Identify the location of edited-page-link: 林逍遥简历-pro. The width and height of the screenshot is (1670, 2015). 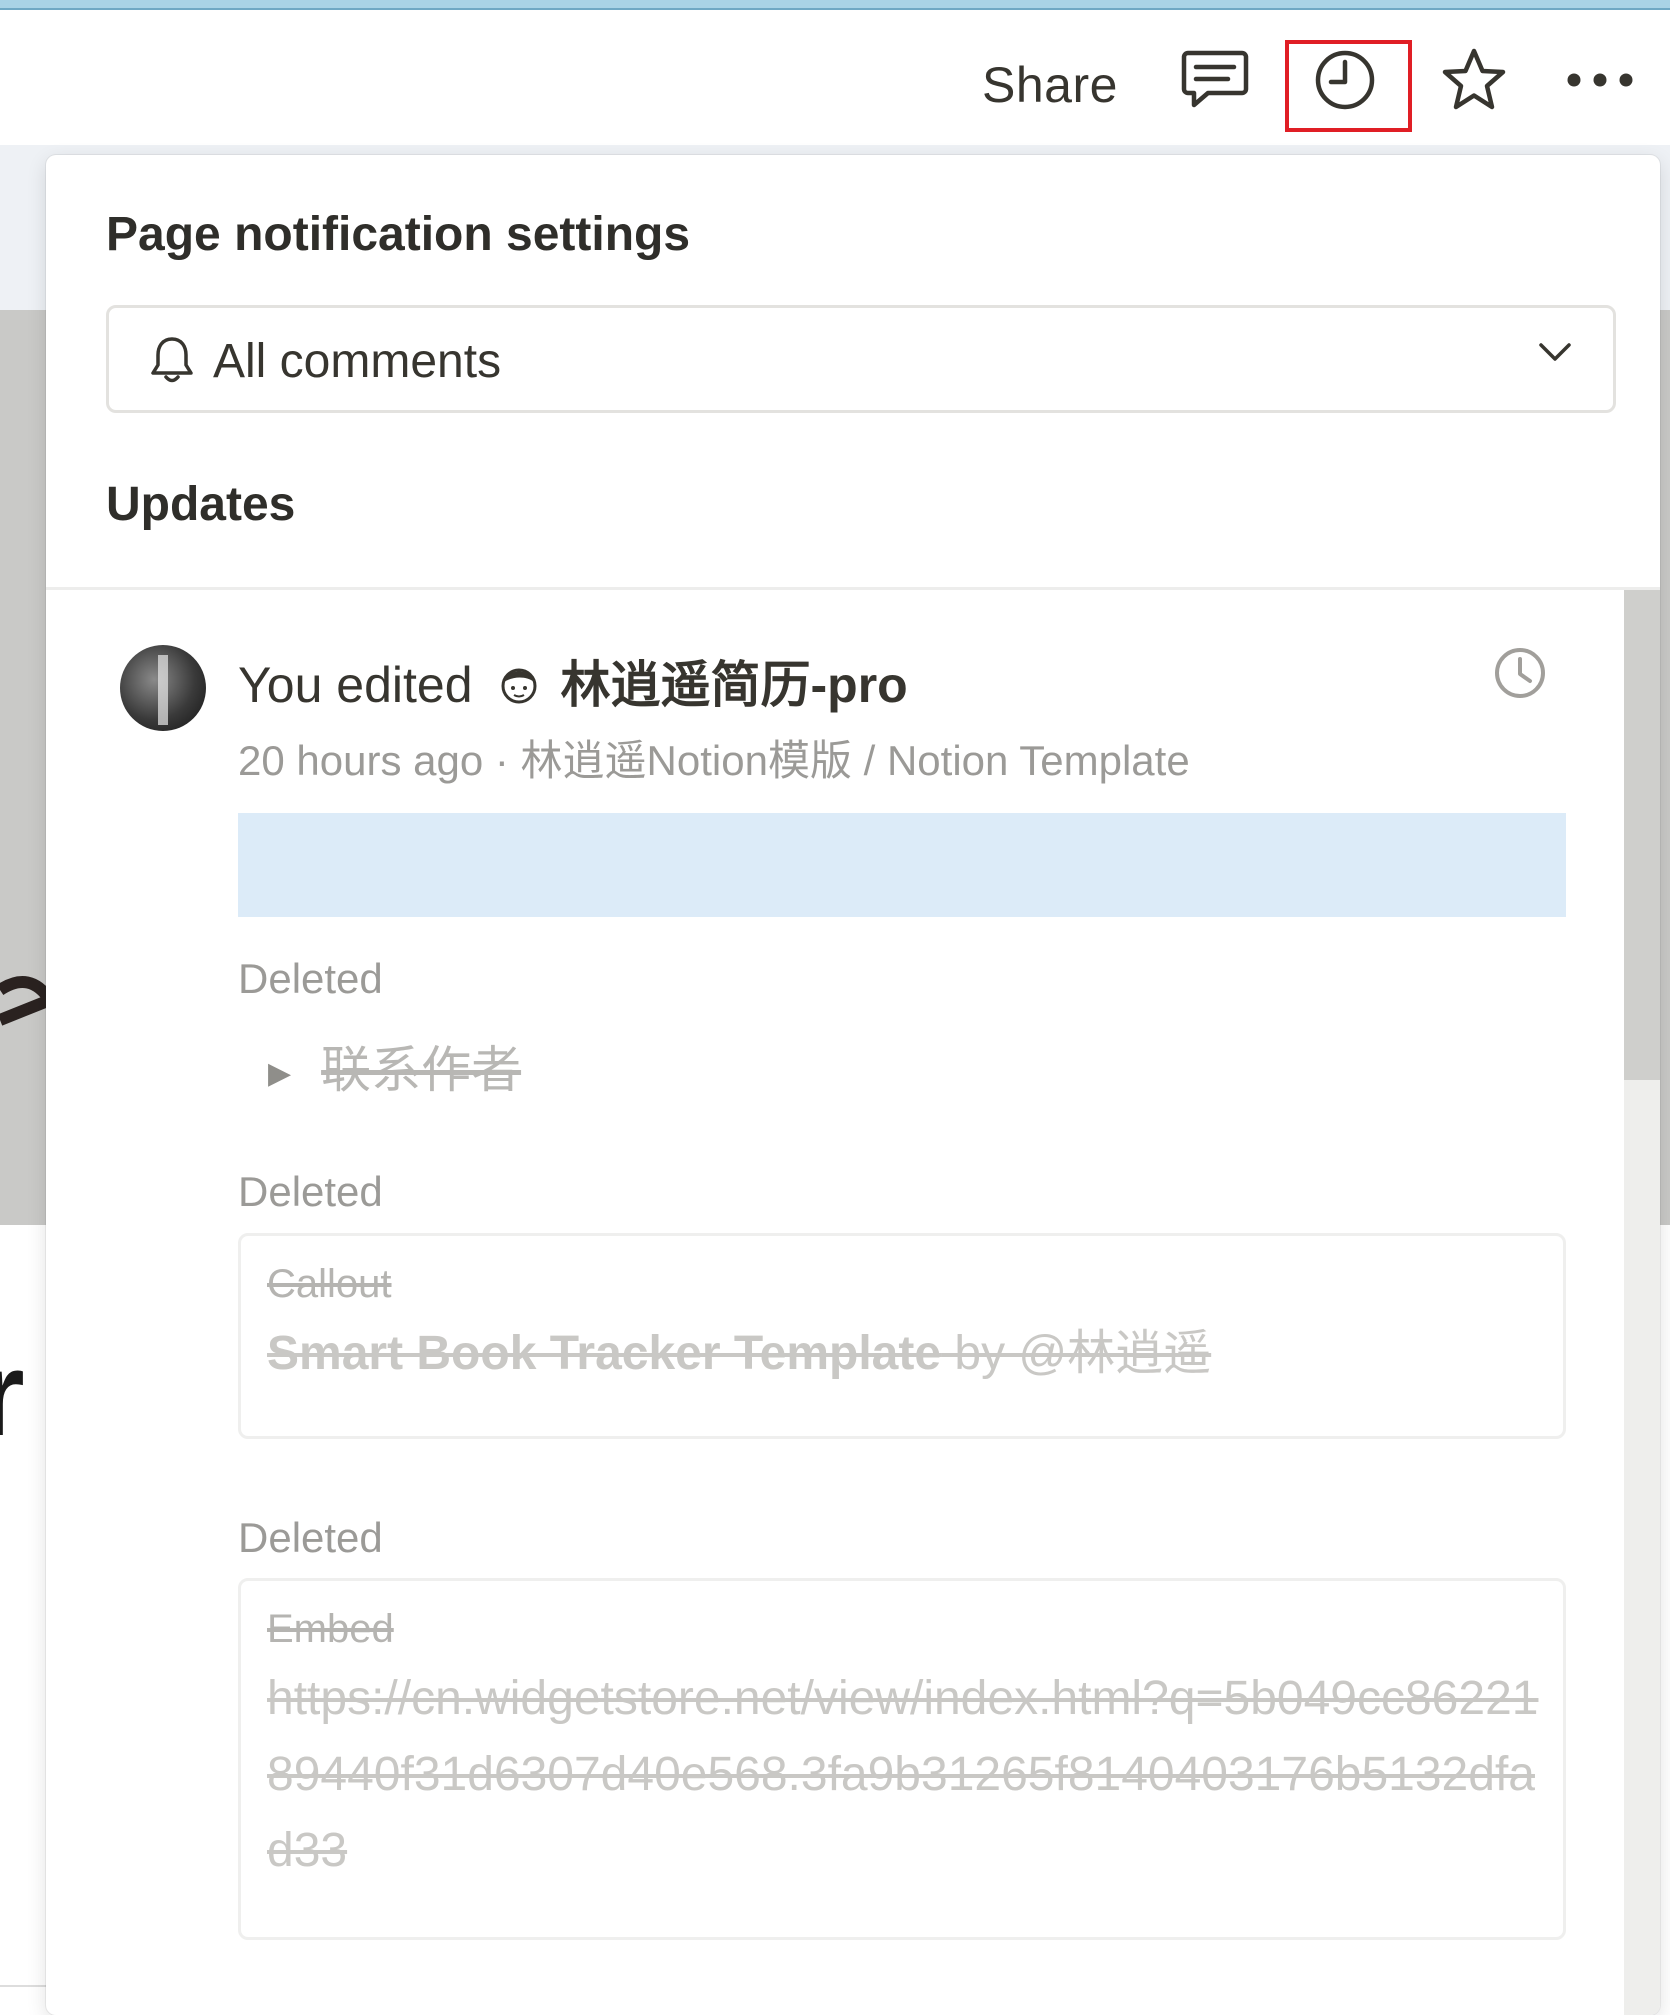
(734, 685).